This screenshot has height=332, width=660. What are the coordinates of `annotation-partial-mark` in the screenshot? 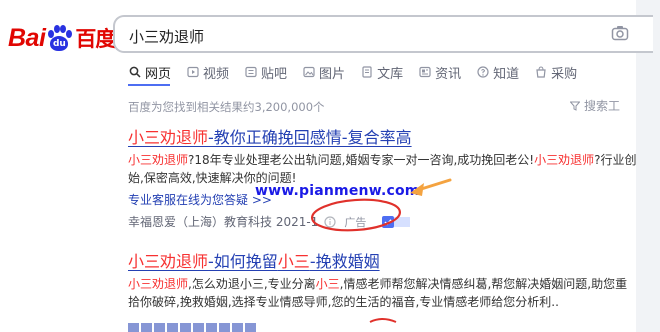 It's located at (383, 320).